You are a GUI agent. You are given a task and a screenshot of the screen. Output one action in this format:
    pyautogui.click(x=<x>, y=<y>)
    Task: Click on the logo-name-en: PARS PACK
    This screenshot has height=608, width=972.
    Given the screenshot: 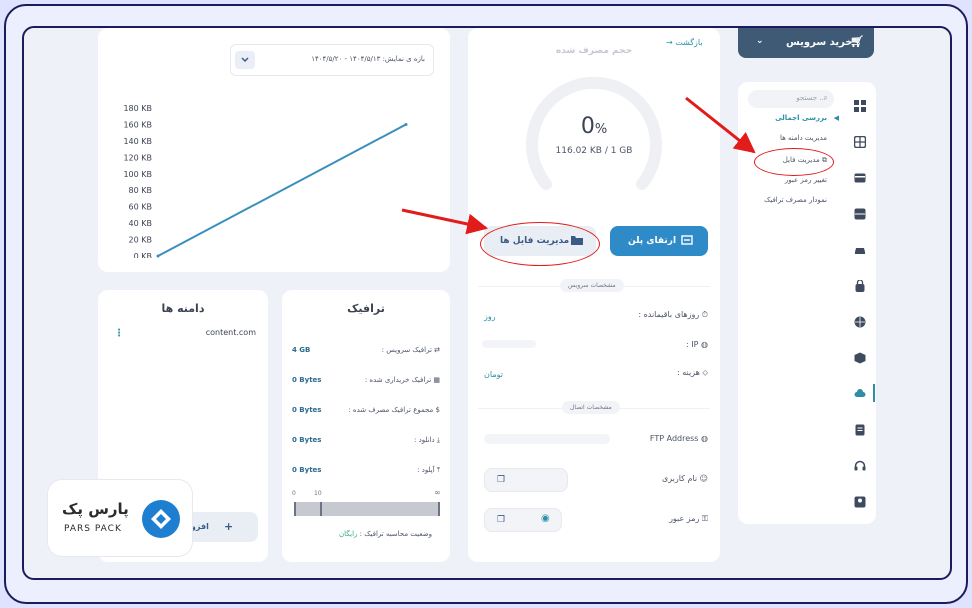 What is the action you would take?
    pyautogui.click(x=93, y=529)
    